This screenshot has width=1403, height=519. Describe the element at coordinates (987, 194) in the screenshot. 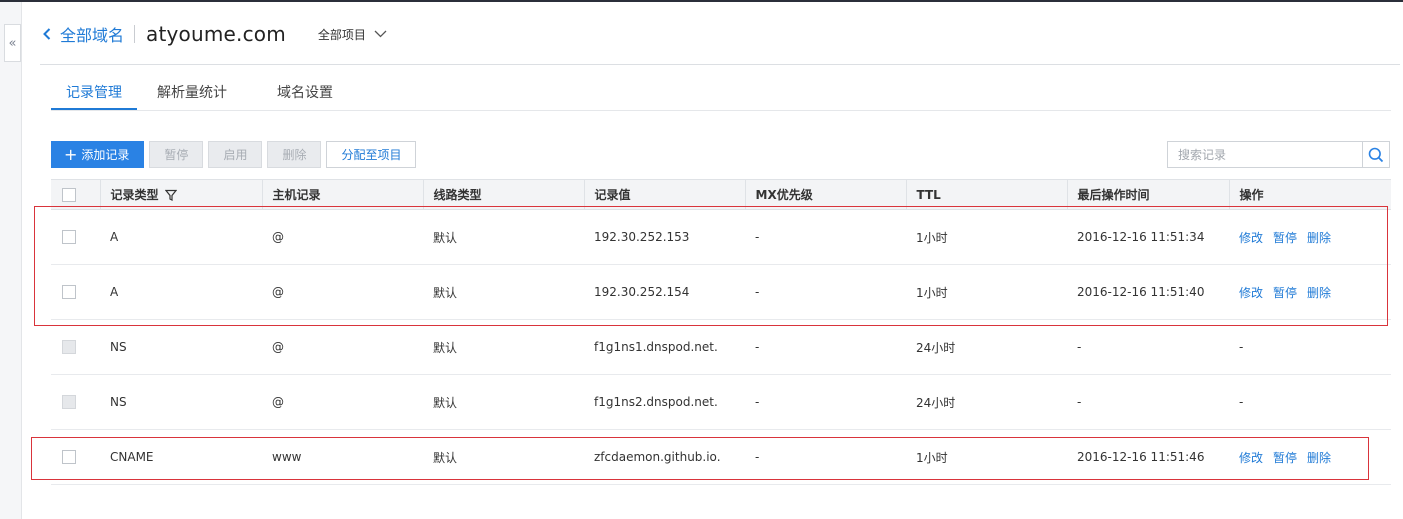

I see `col-ttl: TTL` at that location.